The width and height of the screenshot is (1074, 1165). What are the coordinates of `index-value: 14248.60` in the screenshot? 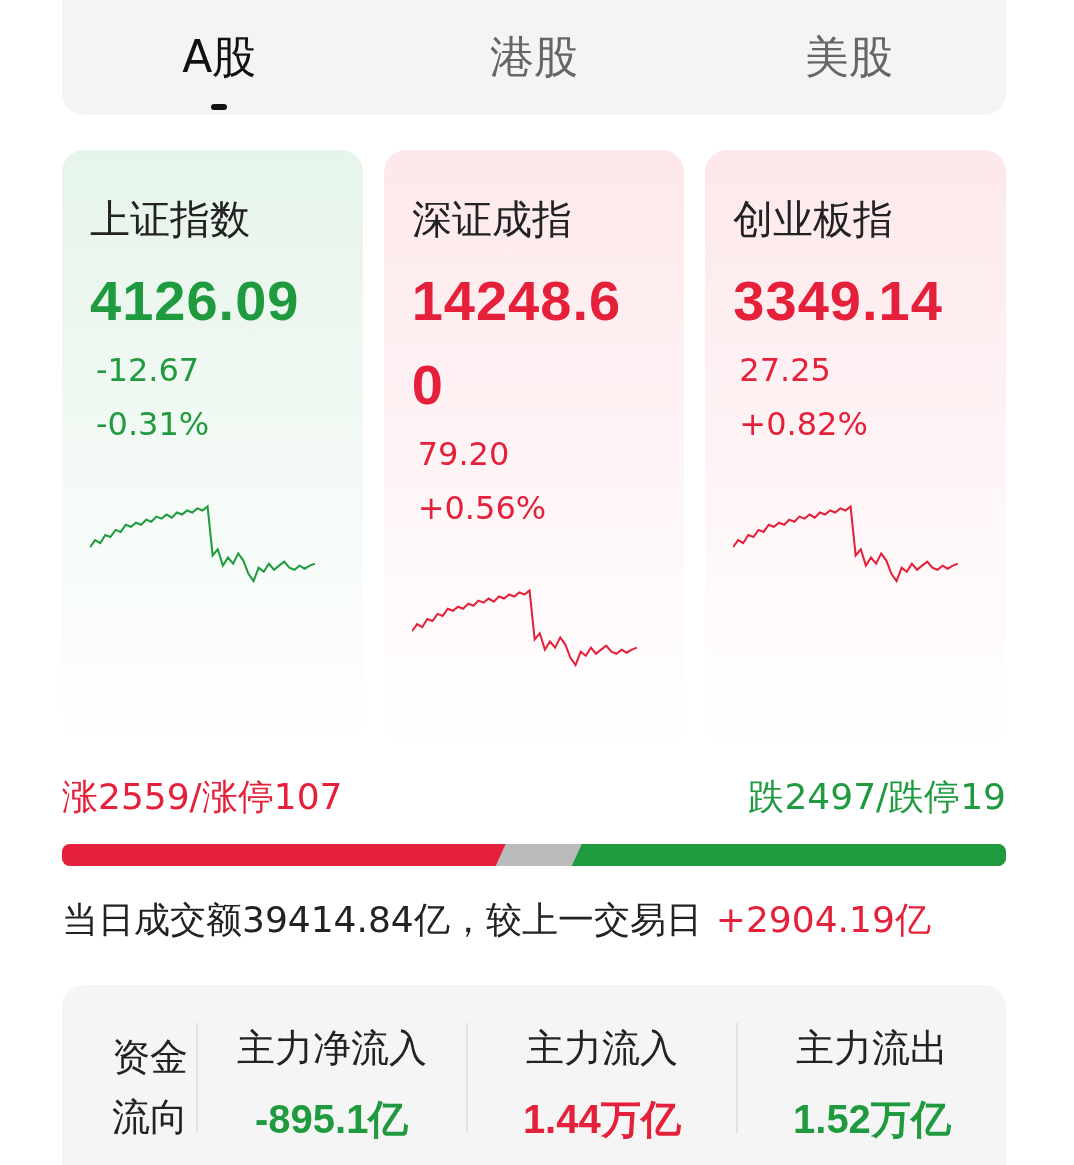 It's located at (517, 343).